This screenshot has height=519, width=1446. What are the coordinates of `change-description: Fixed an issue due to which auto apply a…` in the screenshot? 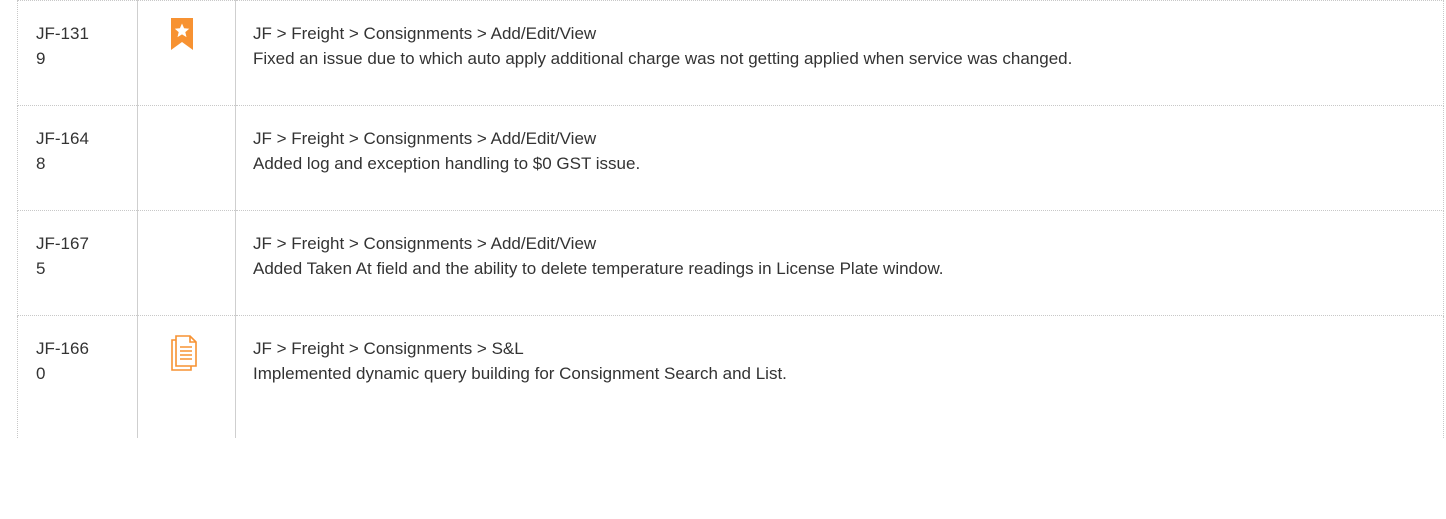 It's located at (663, 58).